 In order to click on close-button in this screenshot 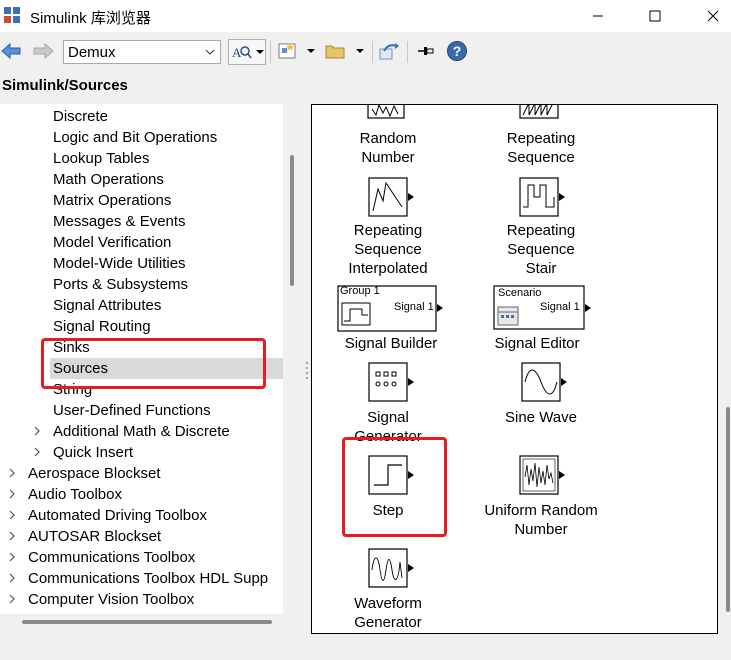, I will do `click(710, 16)`.